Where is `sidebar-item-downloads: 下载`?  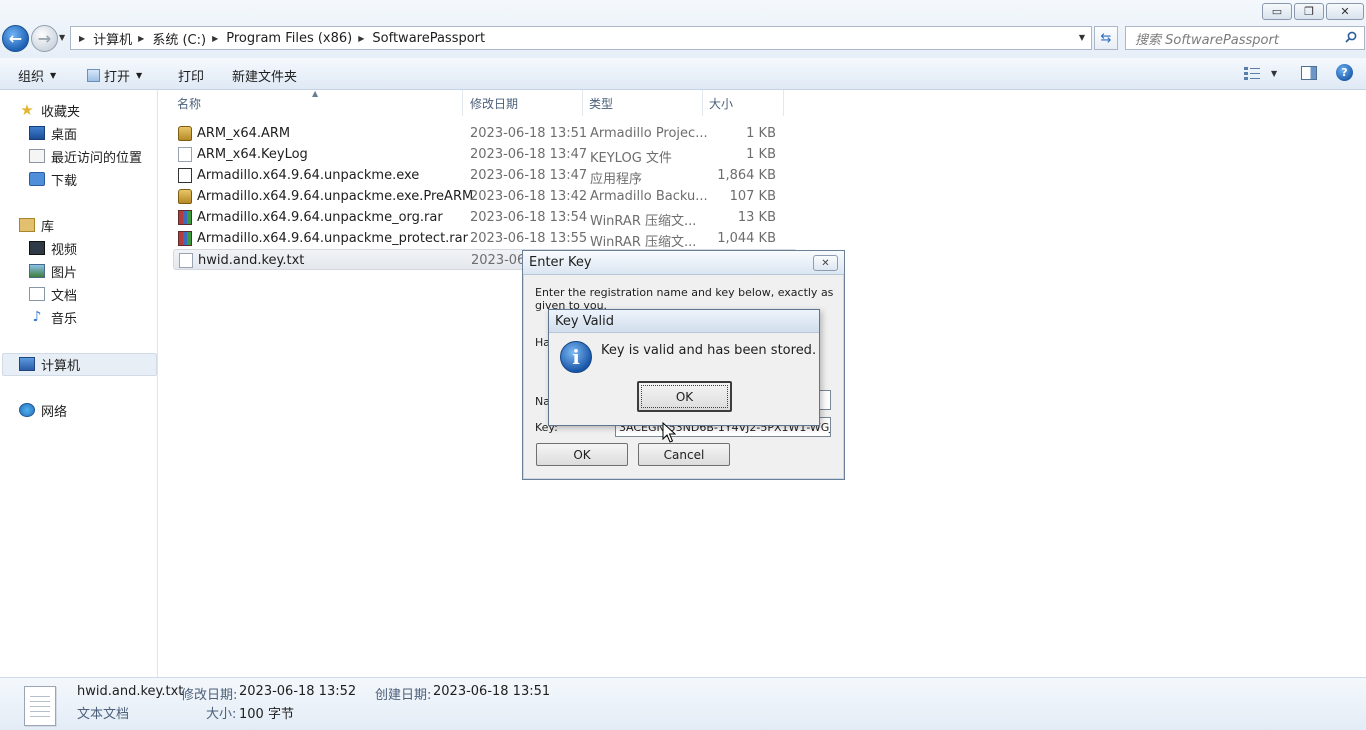 sidebar-item-downloads: 下载 is located at coordinates (53, 179).